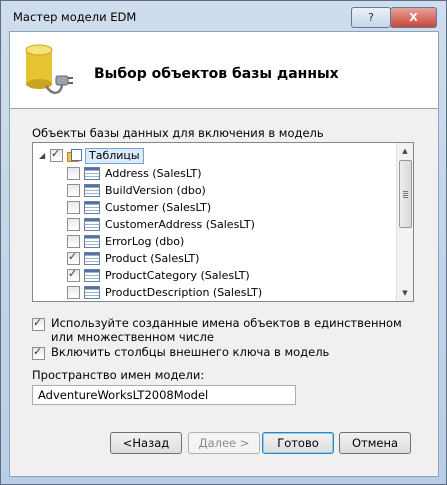 This screenshot has width=447, height=485. I want to click on tree-item: CustomerAddress (SalesLT), so click(161, 224).